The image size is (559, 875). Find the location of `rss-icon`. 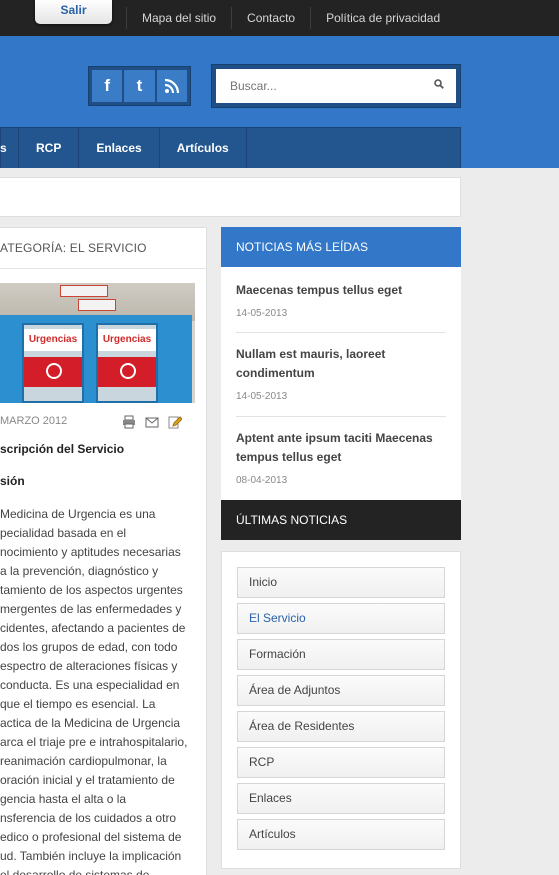

rss-icon is located at coordinates (171, 86).